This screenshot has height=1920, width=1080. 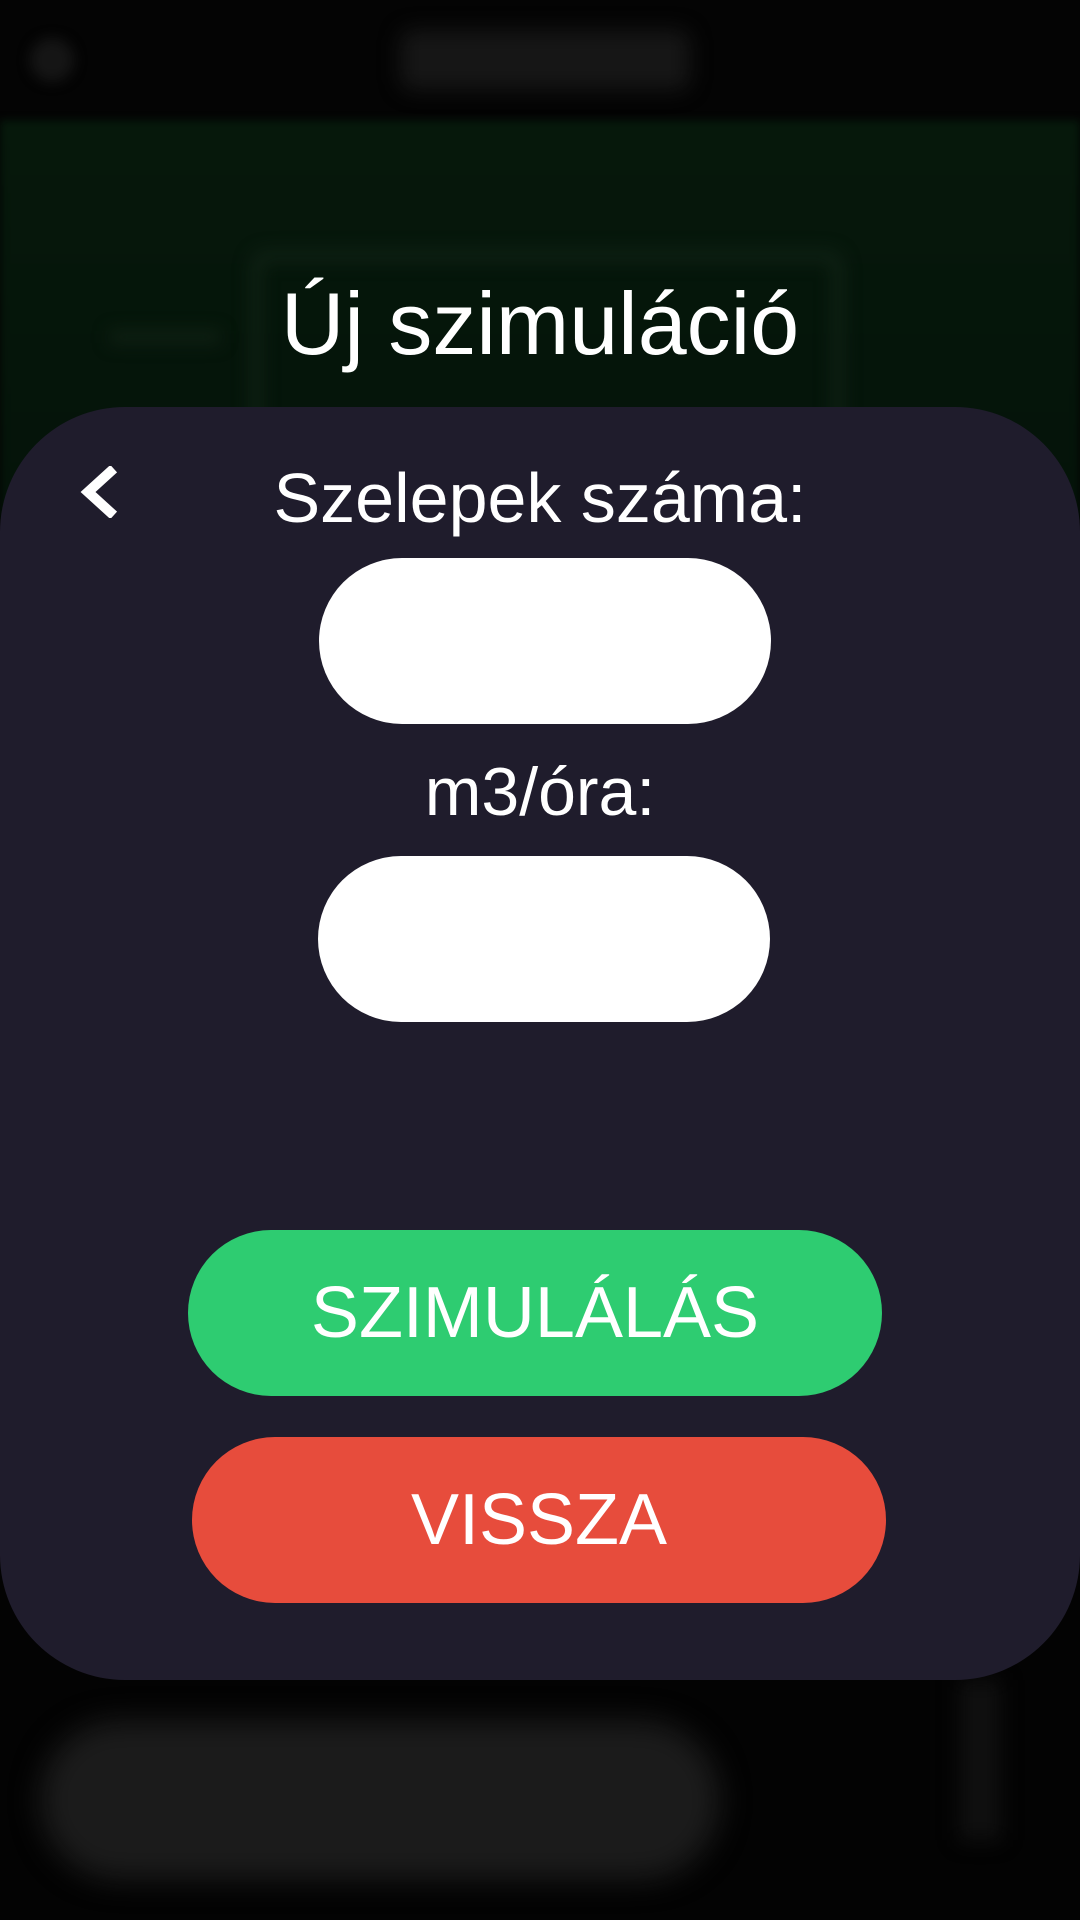 I want to click on background-bottom-button, so click(x=380, y=1800).